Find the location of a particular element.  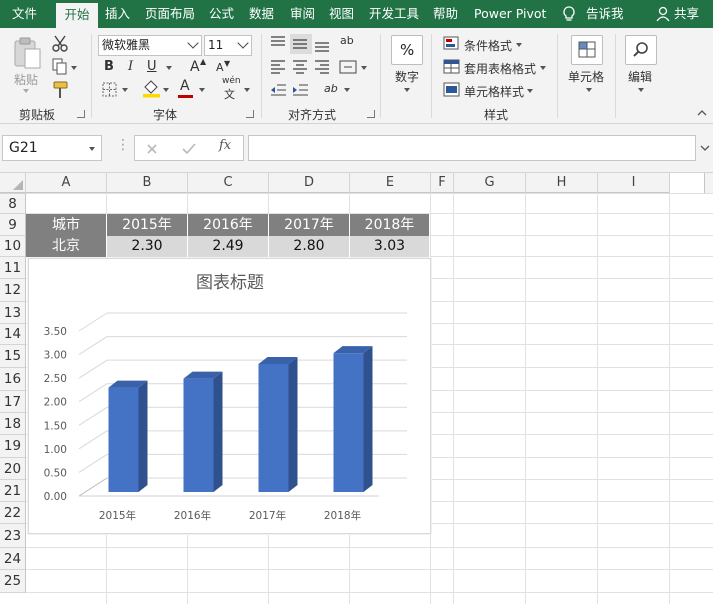

align-left-icon is located at coordinates (279, 67).